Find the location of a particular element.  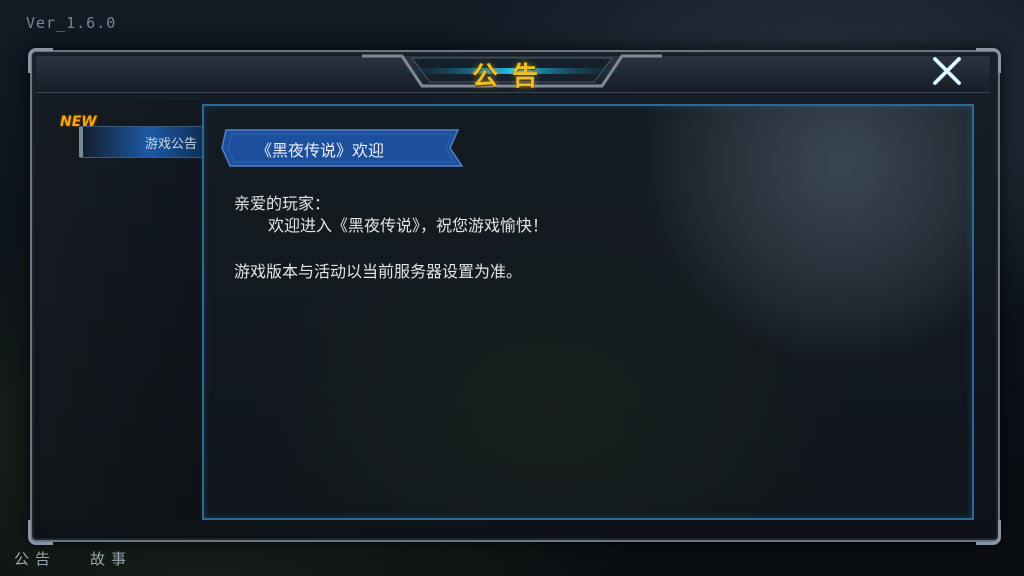

sidebar-item-label: 游戏公告 is located at coordinates (170, 144).